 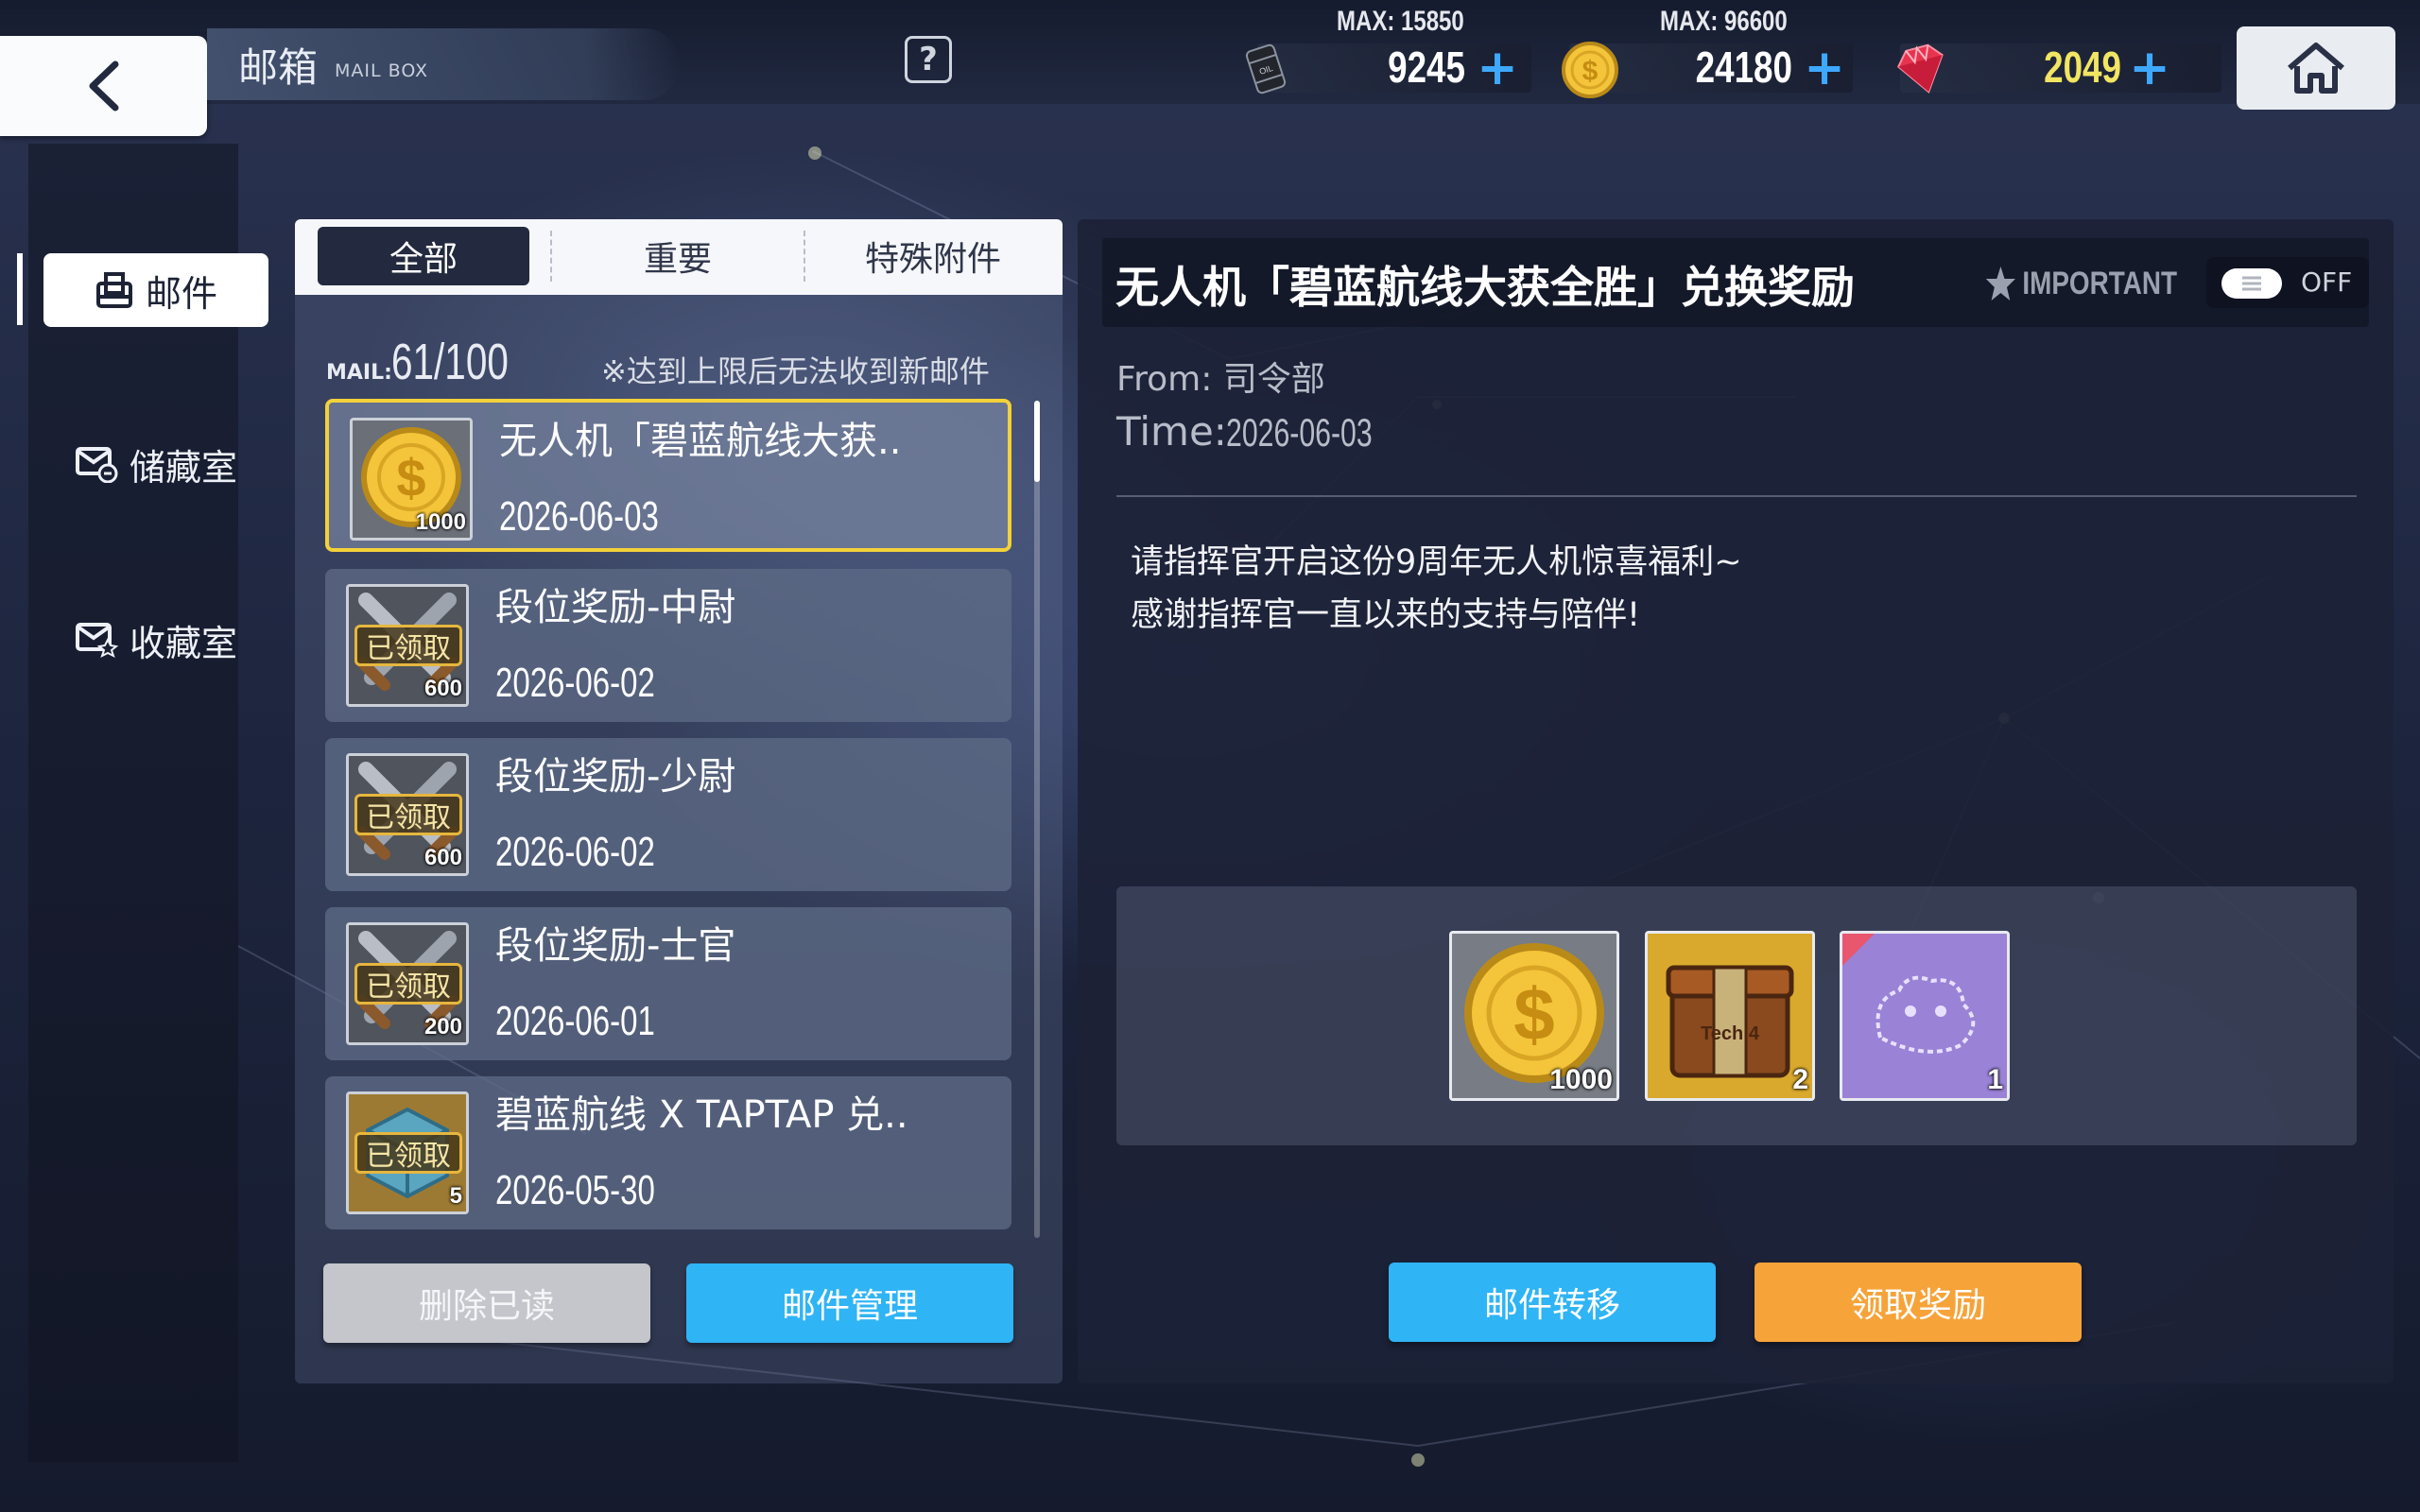 I want to click on cube-icon: 已领取 5, so click(x=407, y=1152).